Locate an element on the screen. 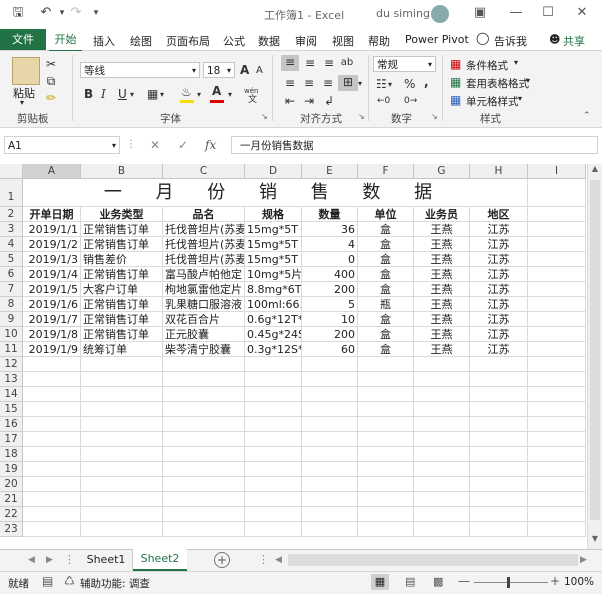 Image resolution: width=602 pixels, height=594 pixels. table-cell: 0.6g*12T*2 is located at coordinates (273, 319).